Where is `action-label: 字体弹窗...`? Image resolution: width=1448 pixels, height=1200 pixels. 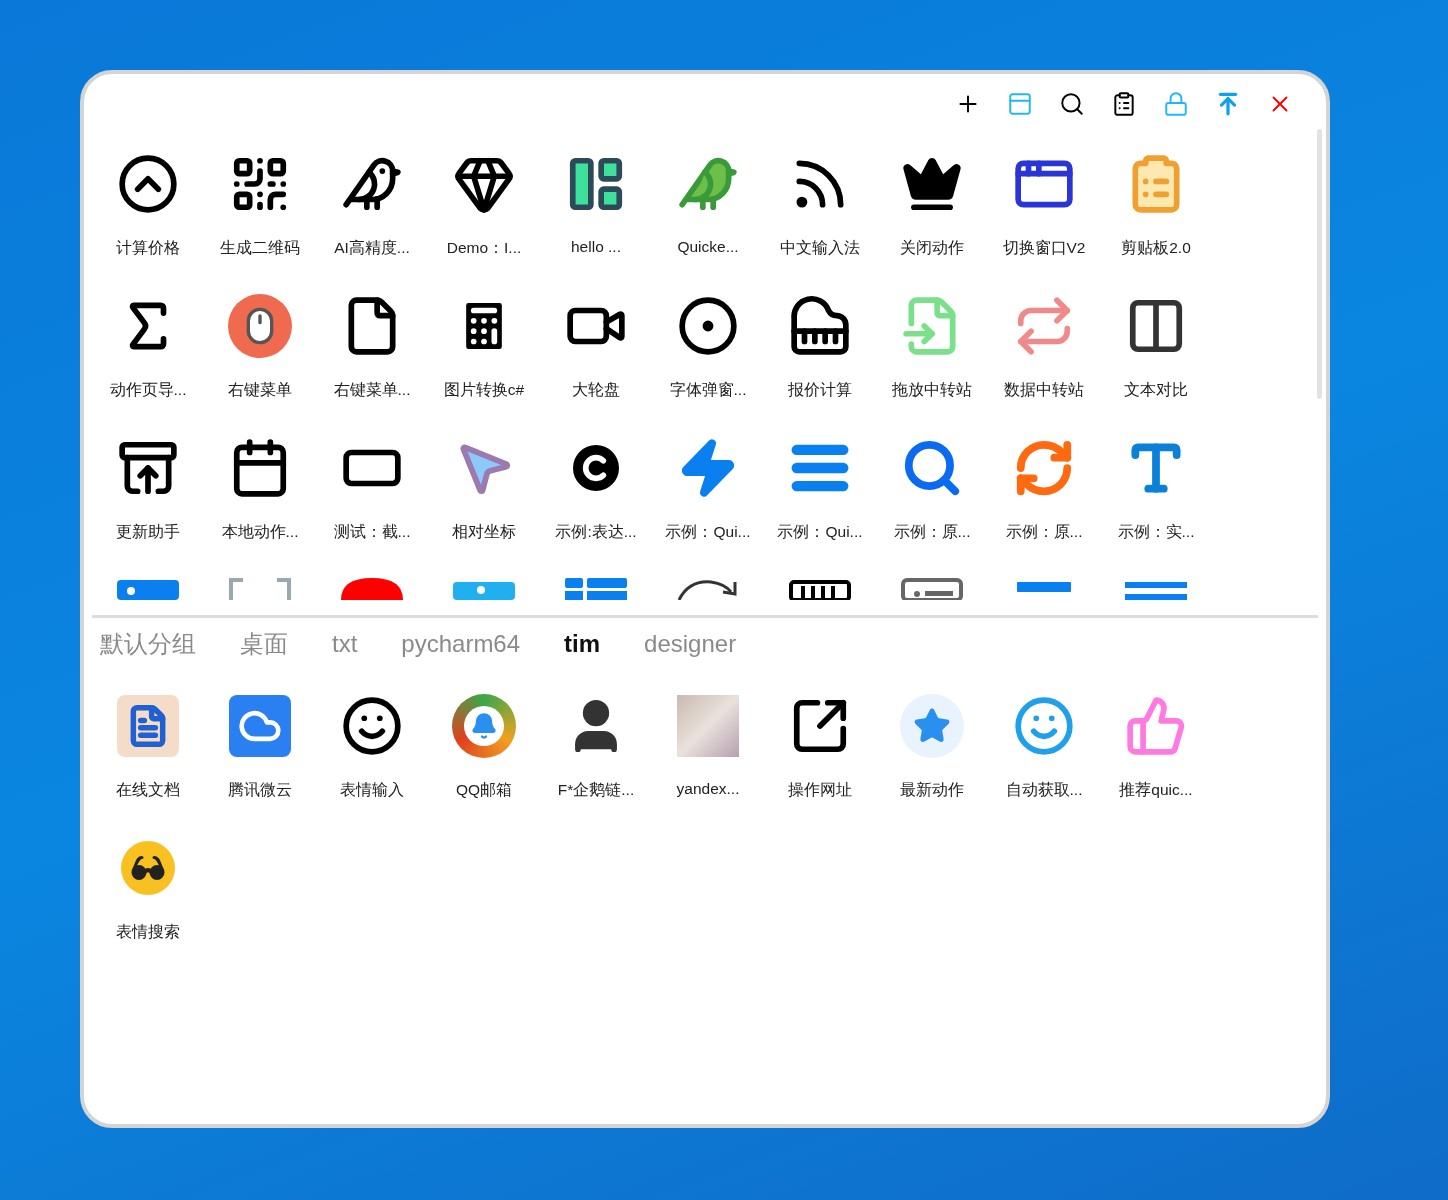
action-label: 字体弹窗... is located at coordinates (708, 390).